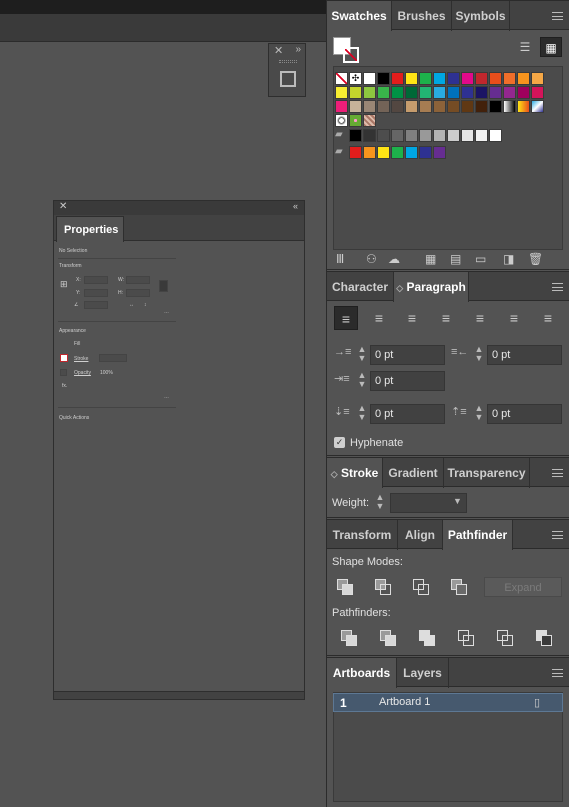  Describe the element at coordinates (362, 355) in the screenshot. I see `left-indent-stepper: ▲ ▼` at that location.